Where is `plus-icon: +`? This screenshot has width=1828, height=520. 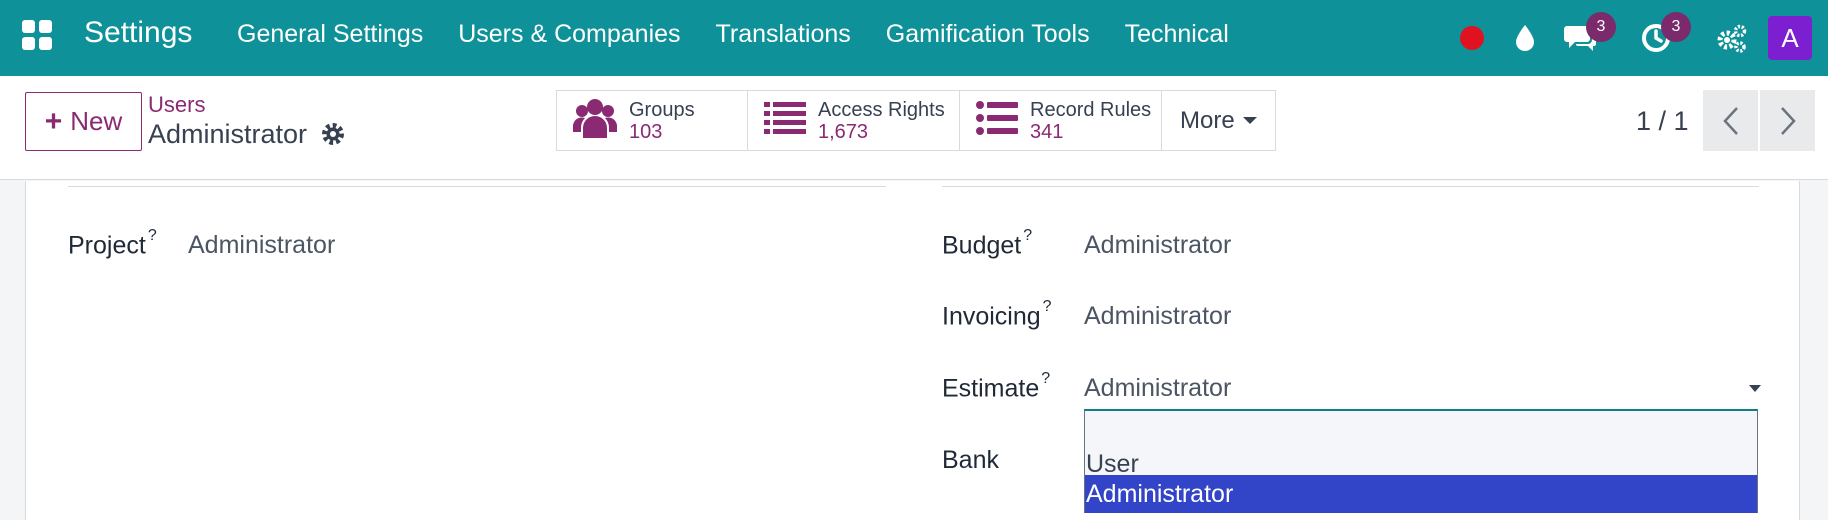 plus-icon: + is located at coordinates (53, 121).